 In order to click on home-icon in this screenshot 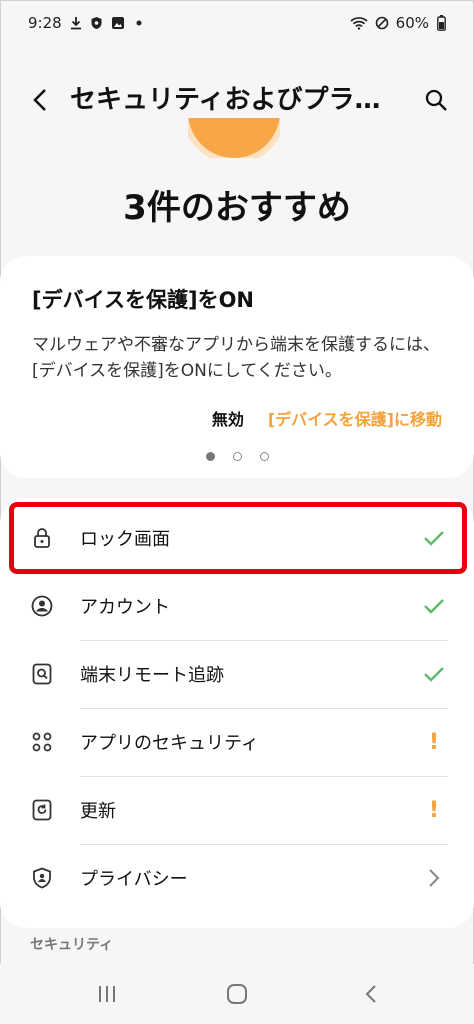, I will do `click(237, 994)`.